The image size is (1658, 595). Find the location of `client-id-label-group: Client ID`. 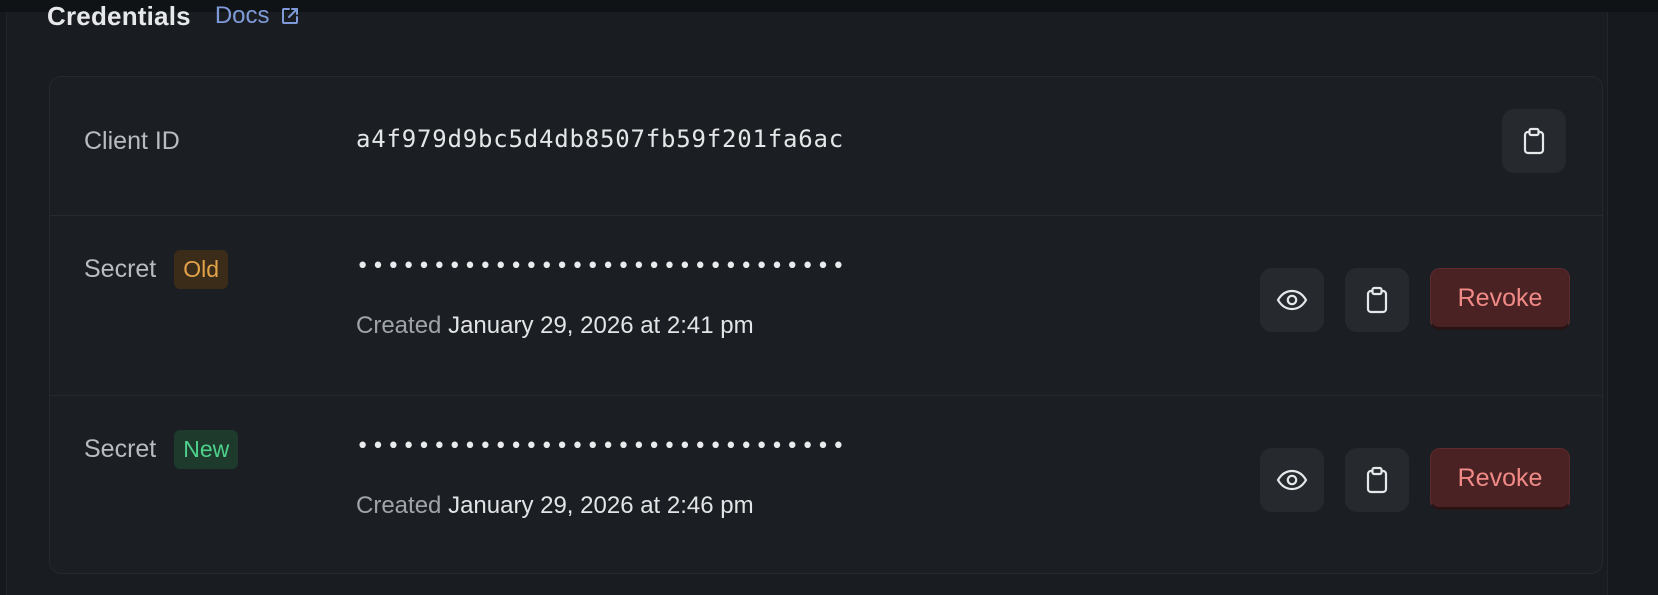

client-id-label-group: Client ID is located at coordinates (132, 141).